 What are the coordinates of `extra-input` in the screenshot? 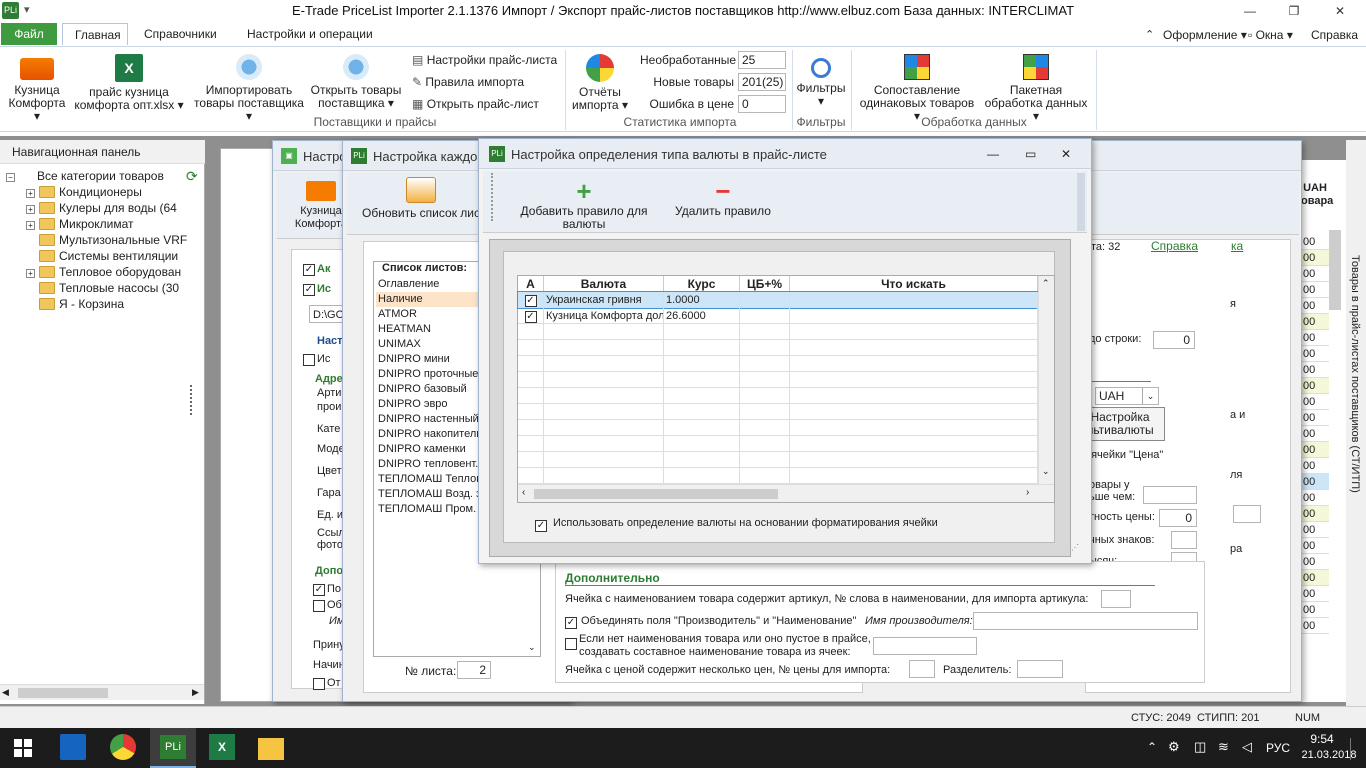 It's located at (1247, 514).